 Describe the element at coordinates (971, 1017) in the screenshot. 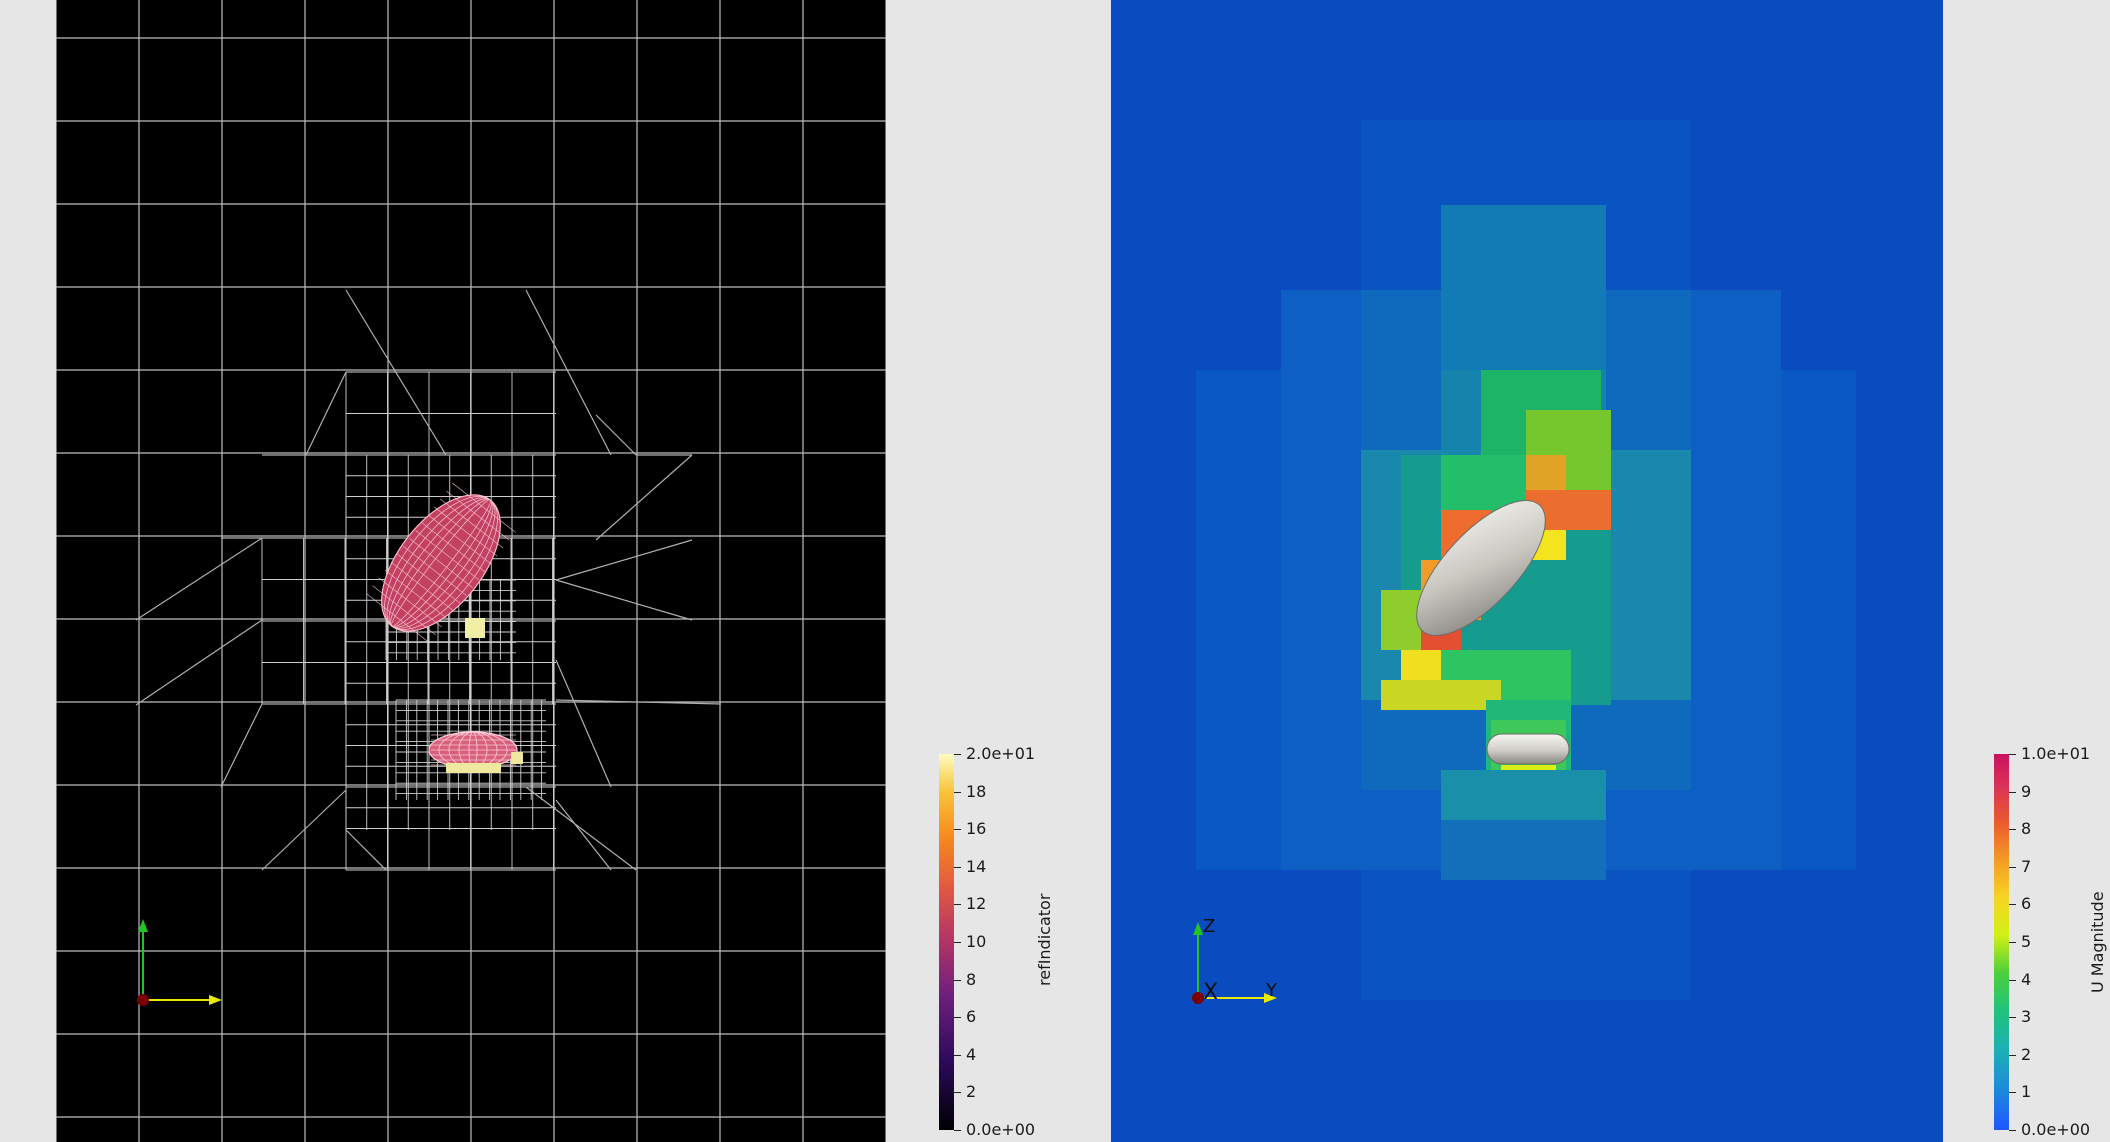

I see `refindicator-tick-label: 6` at that location.